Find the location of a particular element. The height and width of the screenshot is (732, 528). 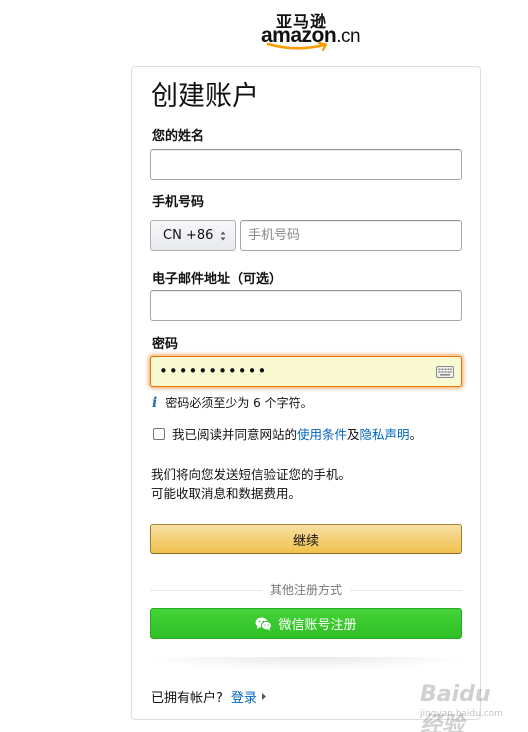

country-code-value: CN +86 is located at coordinates (188, 235).